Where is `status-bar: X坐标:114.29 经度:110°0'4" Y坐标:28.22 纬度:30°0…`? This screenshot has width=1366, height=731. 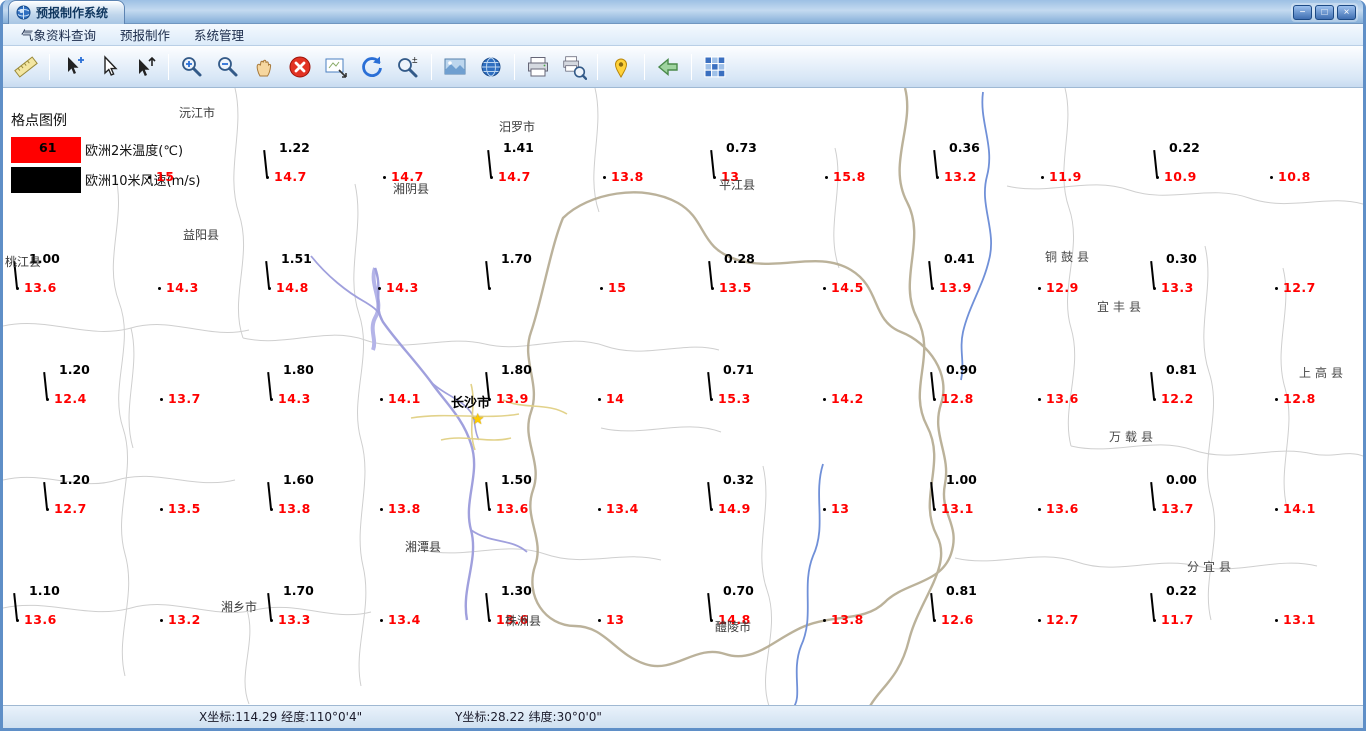 status-bar: X坐标:114.29 经度:110°0'4" Y坐标:28.22 纬度:30°0… is located at coordinates (683, 716).